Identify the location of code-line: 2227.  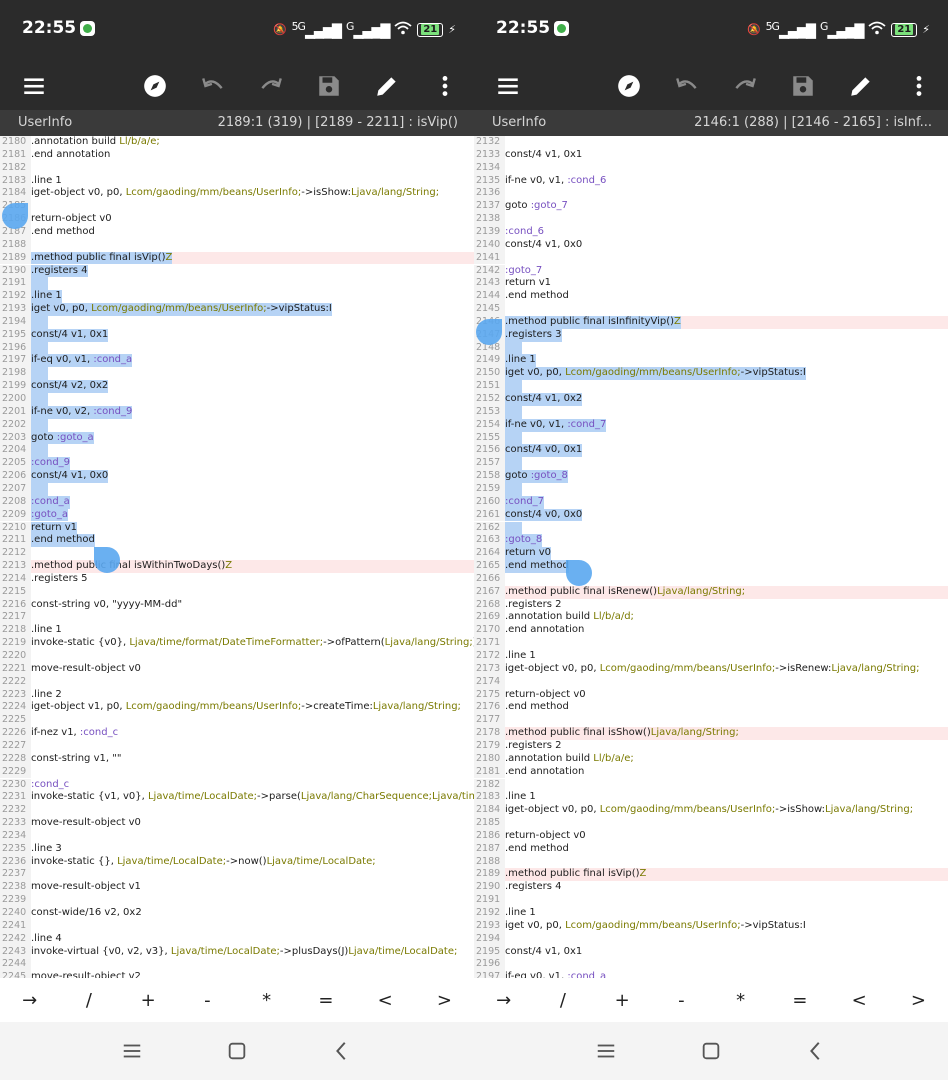
(237, 746).